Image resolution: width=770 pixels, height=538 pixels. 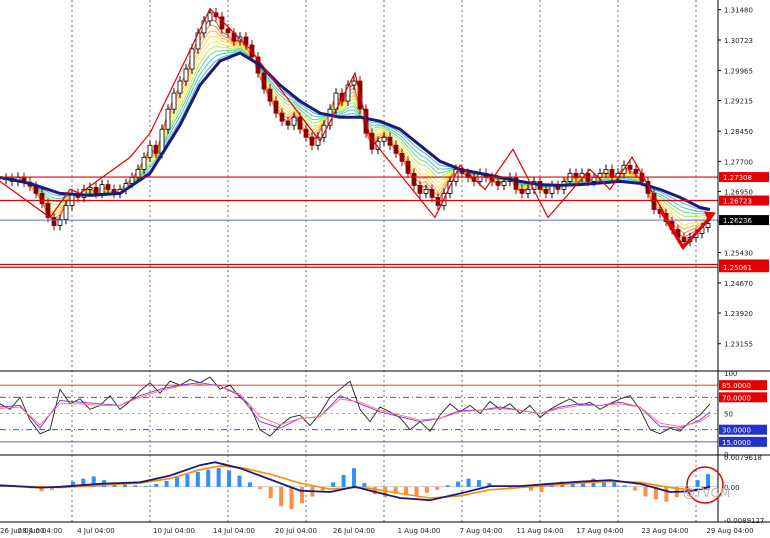 I want to click on x-tick-label: 20 Jul 04:00, so click(x=296, y=531).